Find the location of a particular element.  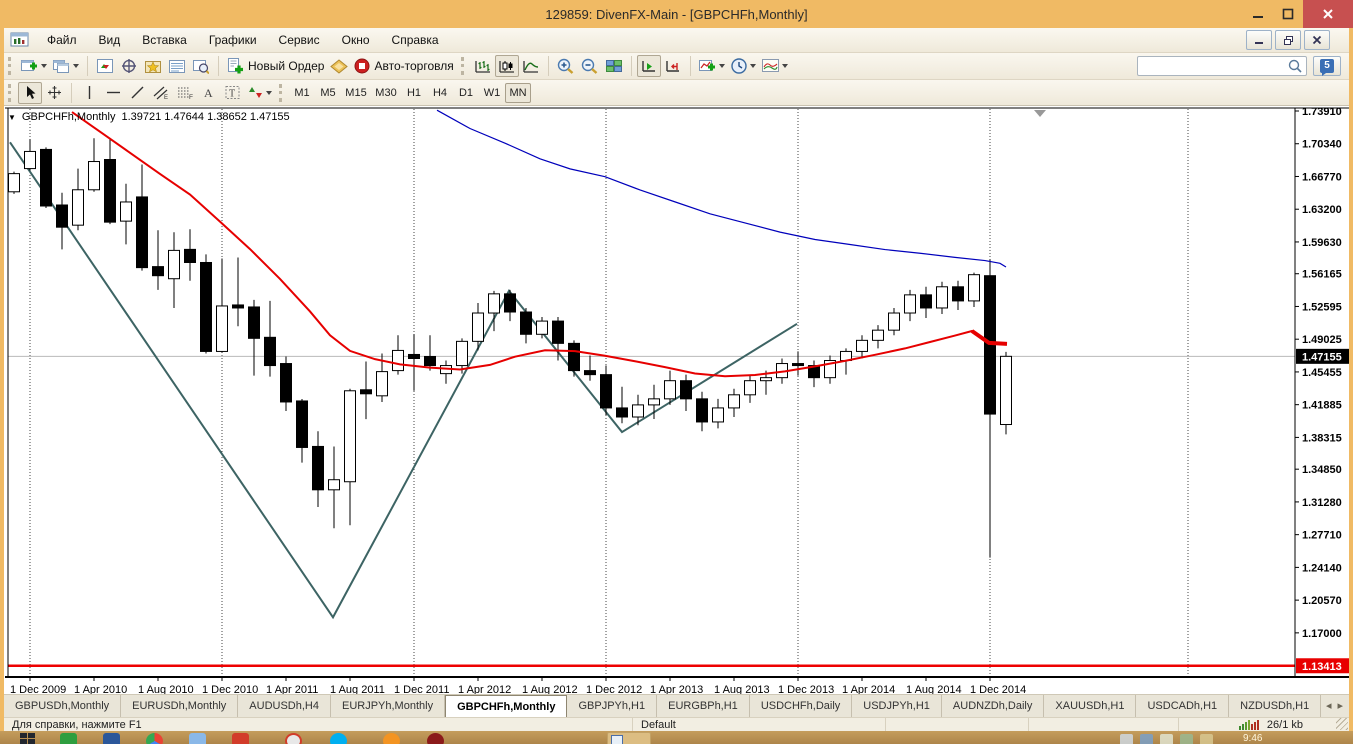

os-taskbar: 9:46 is located at coordinates (676, 737).